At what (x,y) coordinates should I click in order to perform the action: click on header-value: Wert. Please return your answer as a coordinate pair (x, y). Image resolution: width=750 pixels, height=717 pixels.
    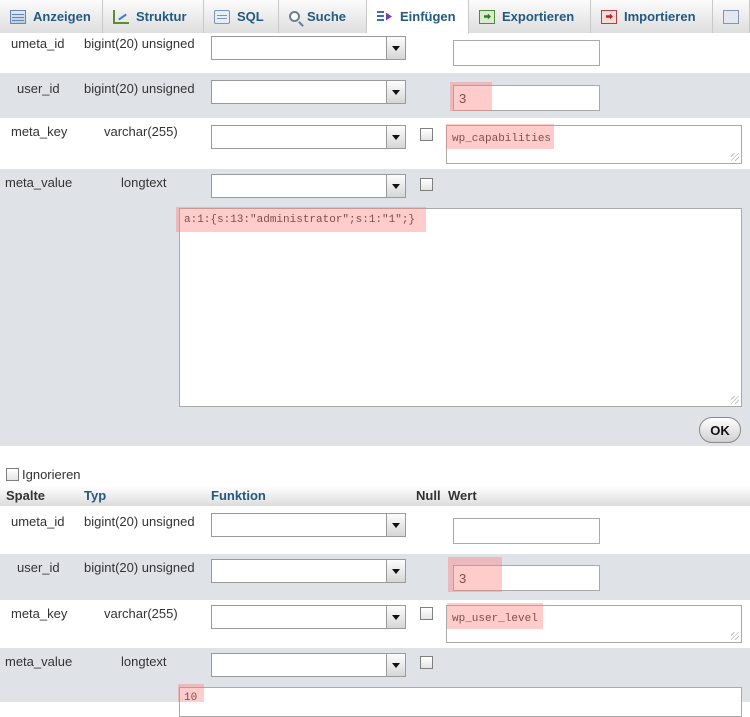
    Looking at the image, I should click on (462, 495).